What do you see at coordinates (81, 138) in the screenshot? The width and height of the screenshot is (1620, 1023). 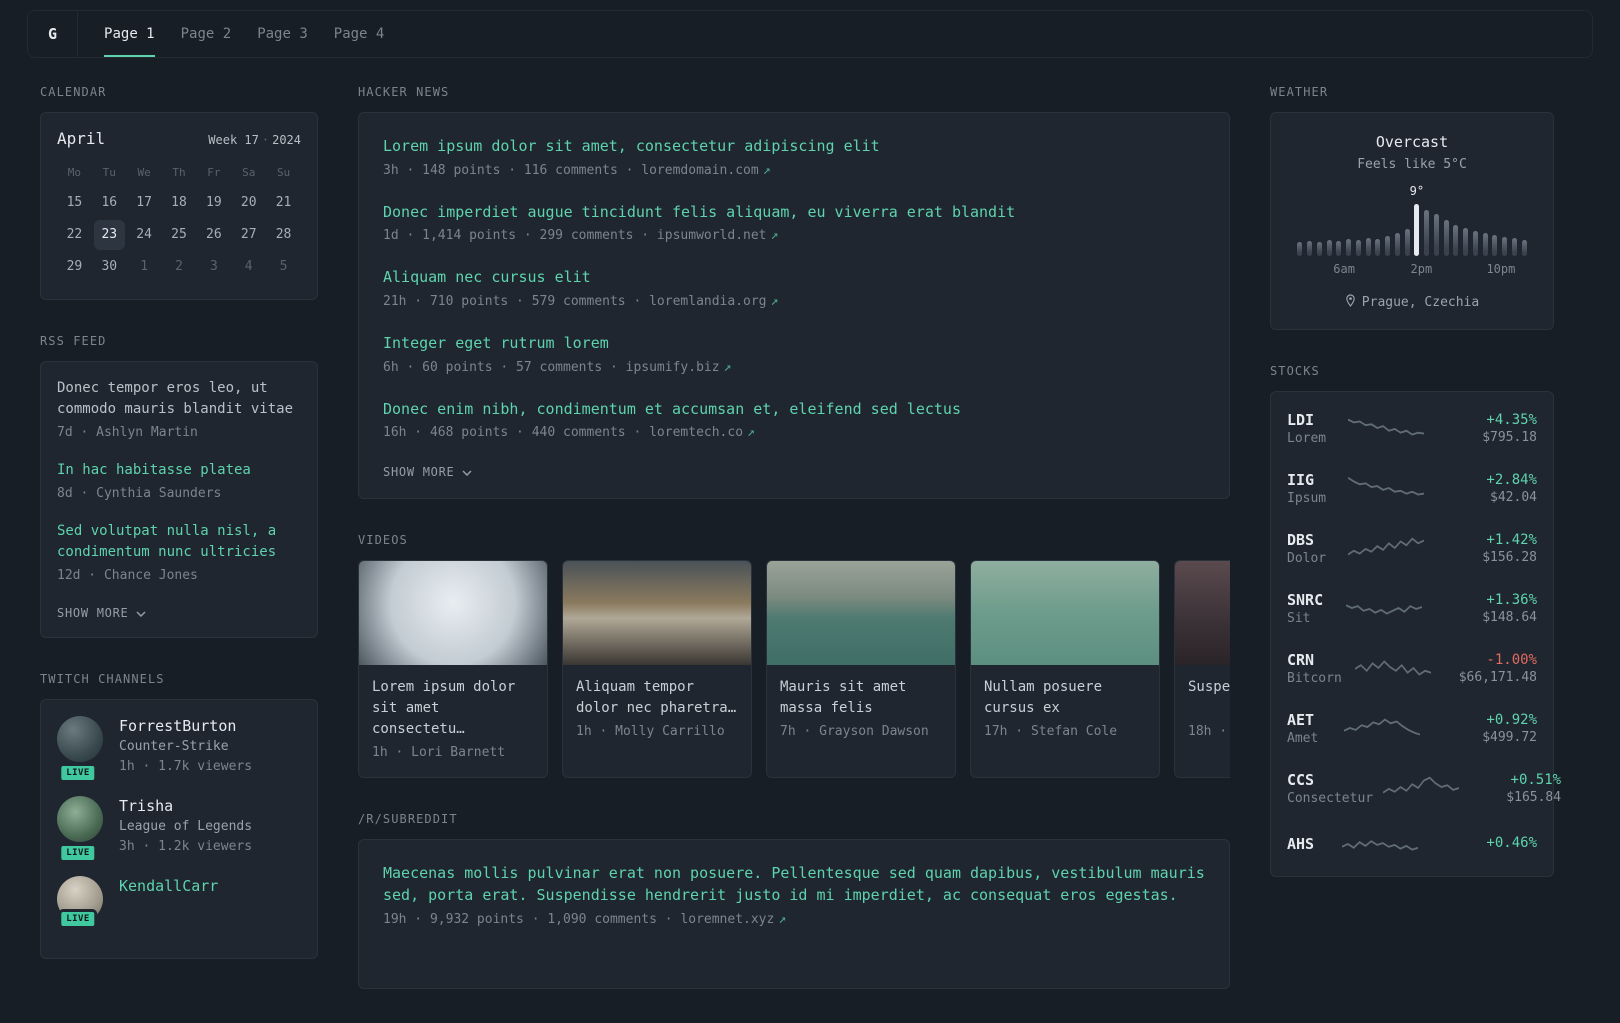 I see `calendar-month: April` at bounding box center [81, 138].